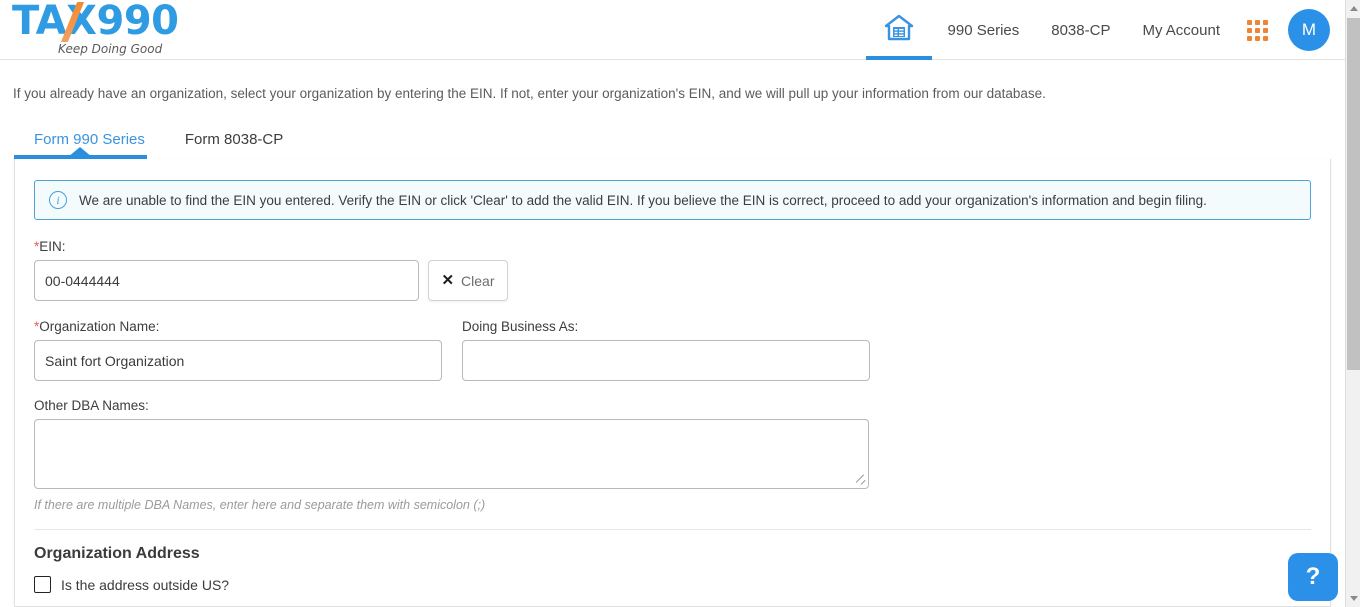 The width and height of the screenshot is (1360, 607). What do you see at coordinates (672, 584) in the screenshot?
I see `address-outside-us-row: Is the address outside US?` at bounding box center [672, 584].